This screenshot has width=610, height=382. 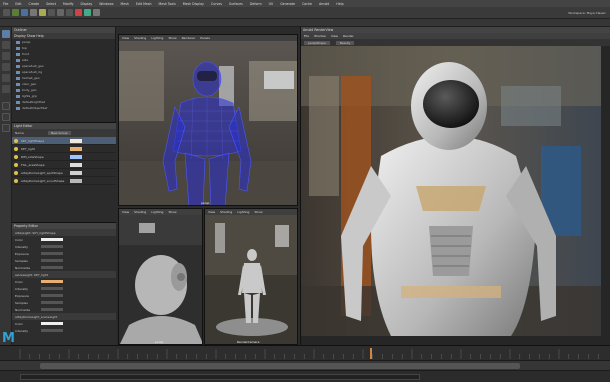 I want to click on property-row: Samples, so click(x=64, y=302).